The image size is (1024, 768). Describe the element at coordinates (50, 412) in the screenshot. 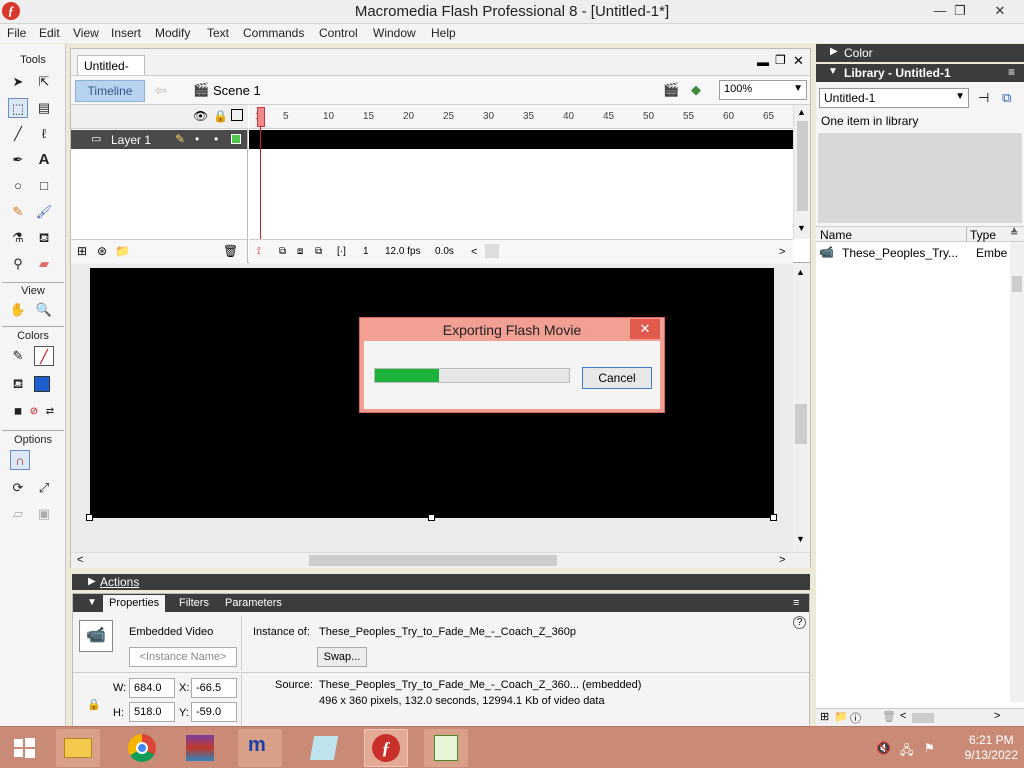

I see `swap-colors-icon: ⇄` at that location.